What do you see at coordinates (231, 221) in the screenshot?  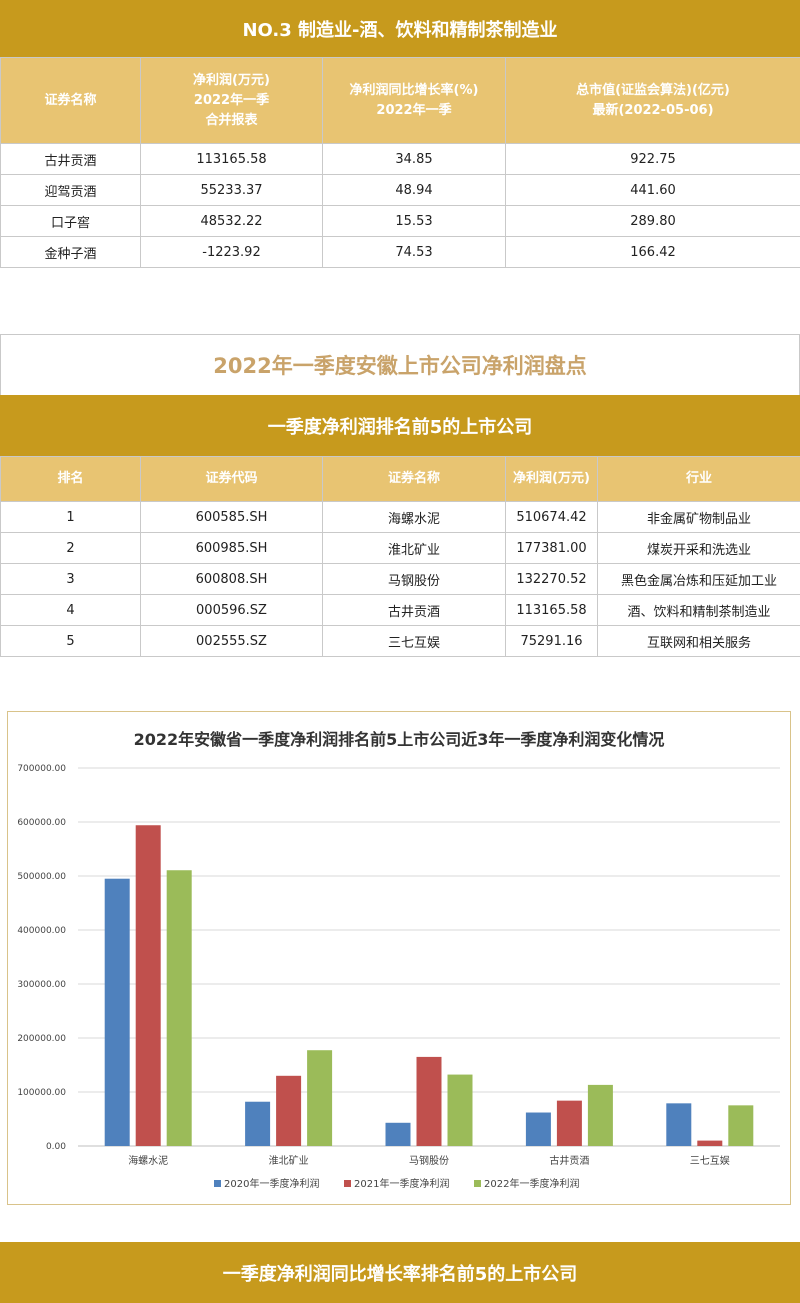 I see `table-cell: 48532.22` at bounding box center [231, 221].